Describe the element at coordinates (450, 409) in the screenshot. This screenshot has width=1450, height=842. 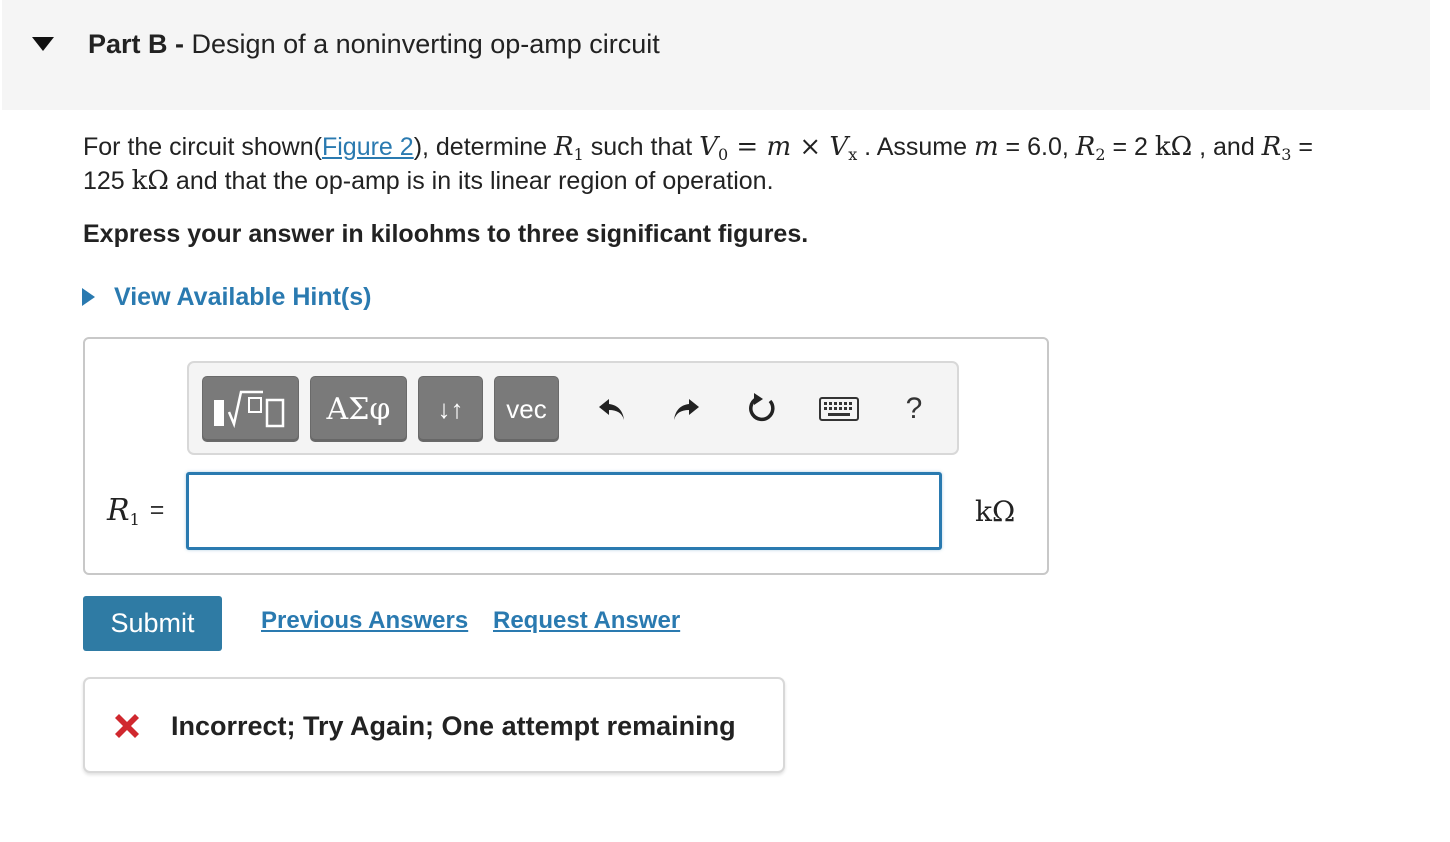
I see `subscript-superscript-button: ↓↑` at that location.